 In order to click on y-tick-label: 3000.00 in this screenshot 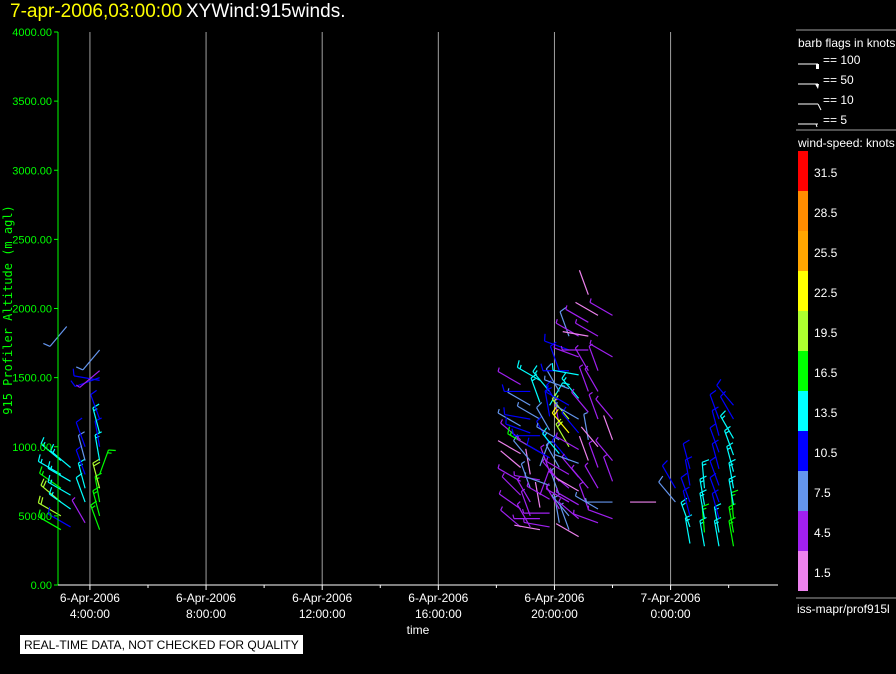, I will do `click(32, 171)`.